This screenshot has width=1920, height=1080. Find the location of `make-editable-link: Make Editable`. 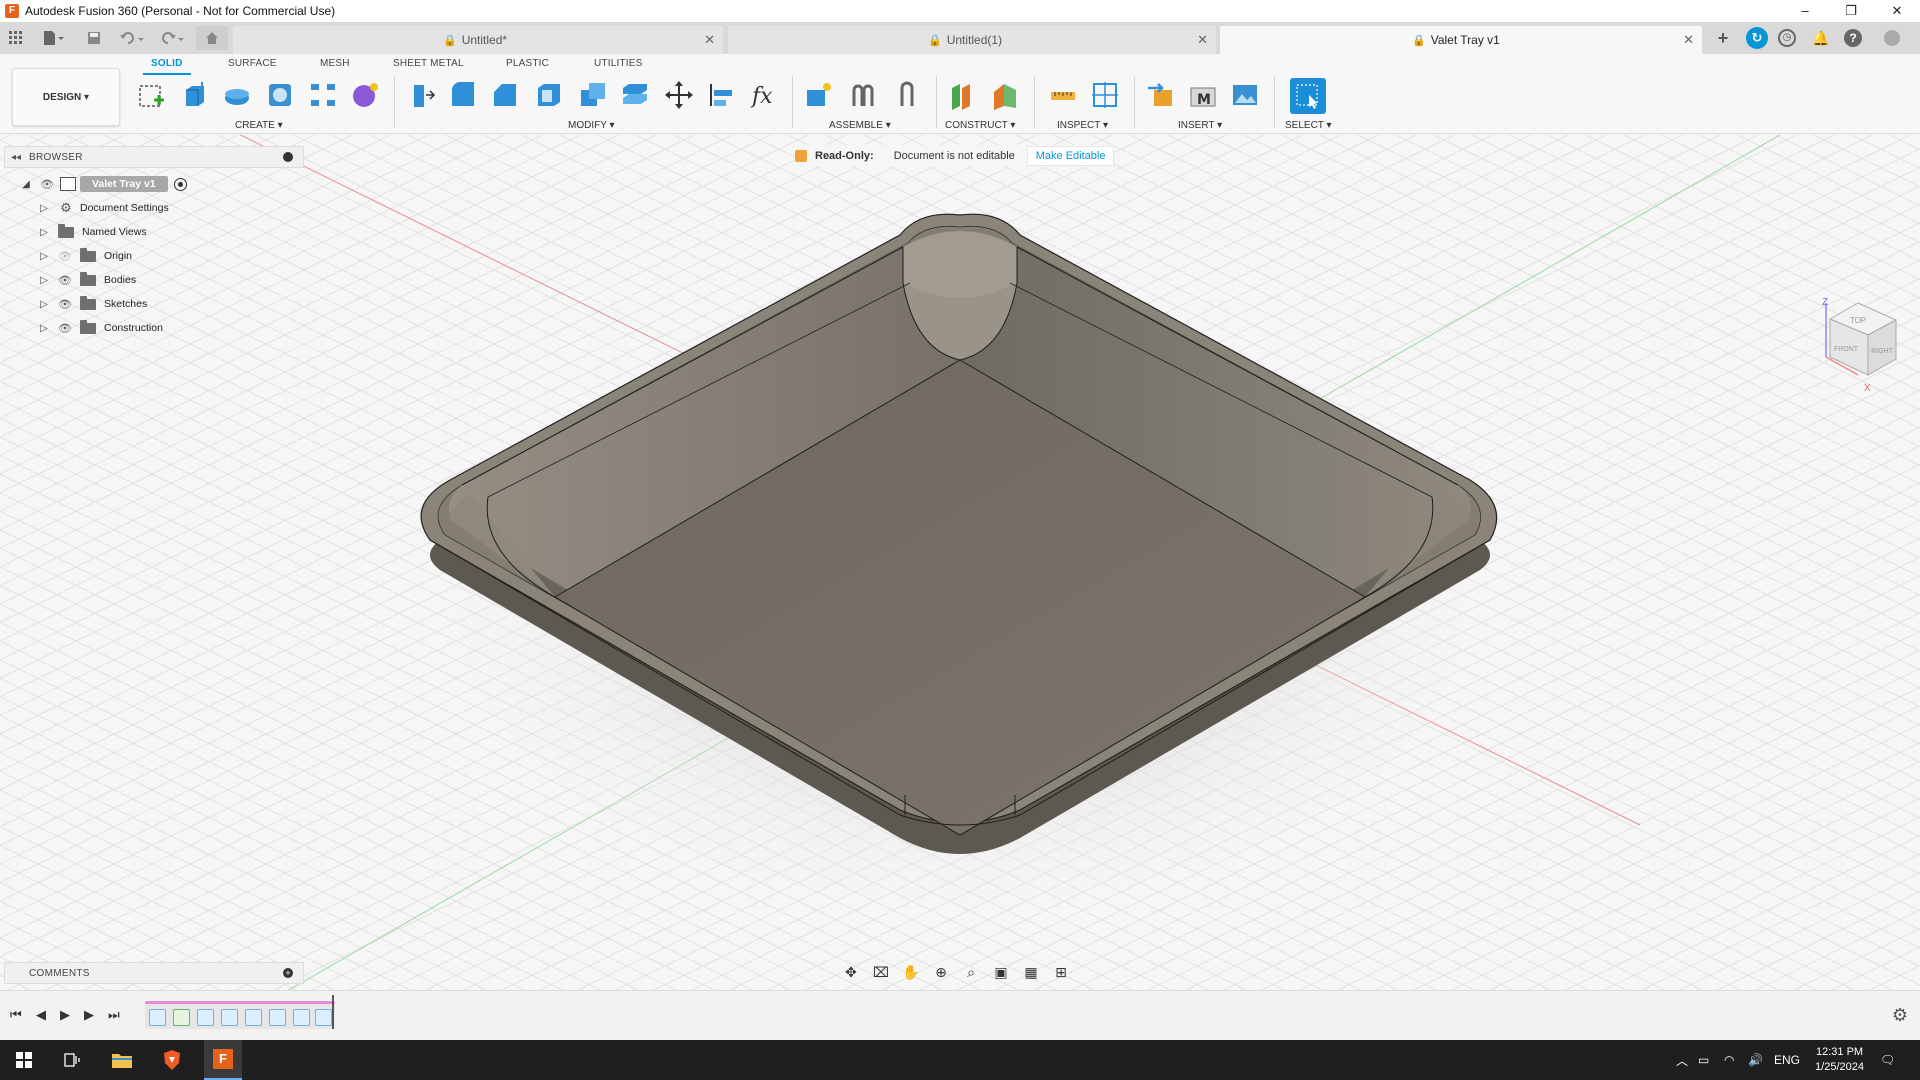

make-editable-link: Make Editable is located at coordinates (1070, 156).